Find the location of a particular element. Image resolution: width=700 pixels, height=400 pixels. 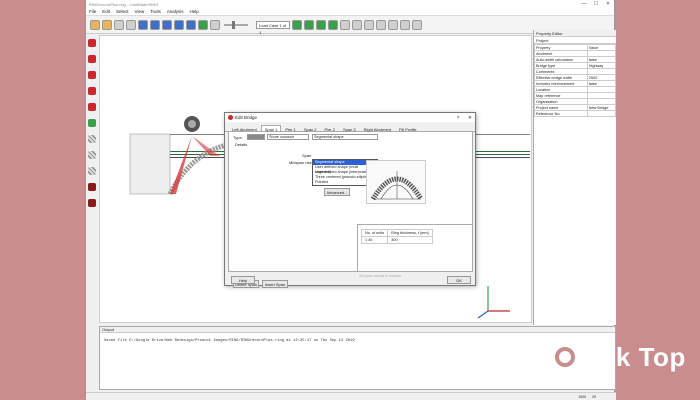

redo-icon is located at coordinates (155, 24).